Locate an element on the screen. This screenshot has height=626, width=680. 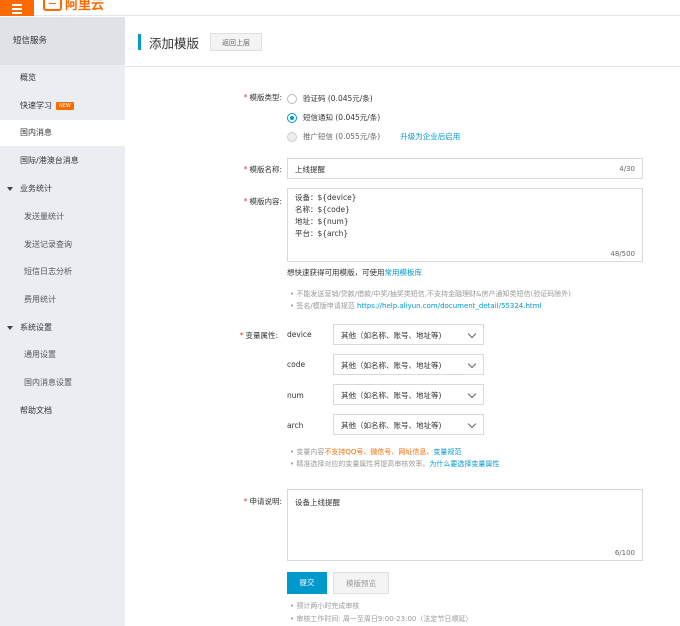
sidebar-item-log-analysis: 短信日志分析 is located at coordinates (62, 272).